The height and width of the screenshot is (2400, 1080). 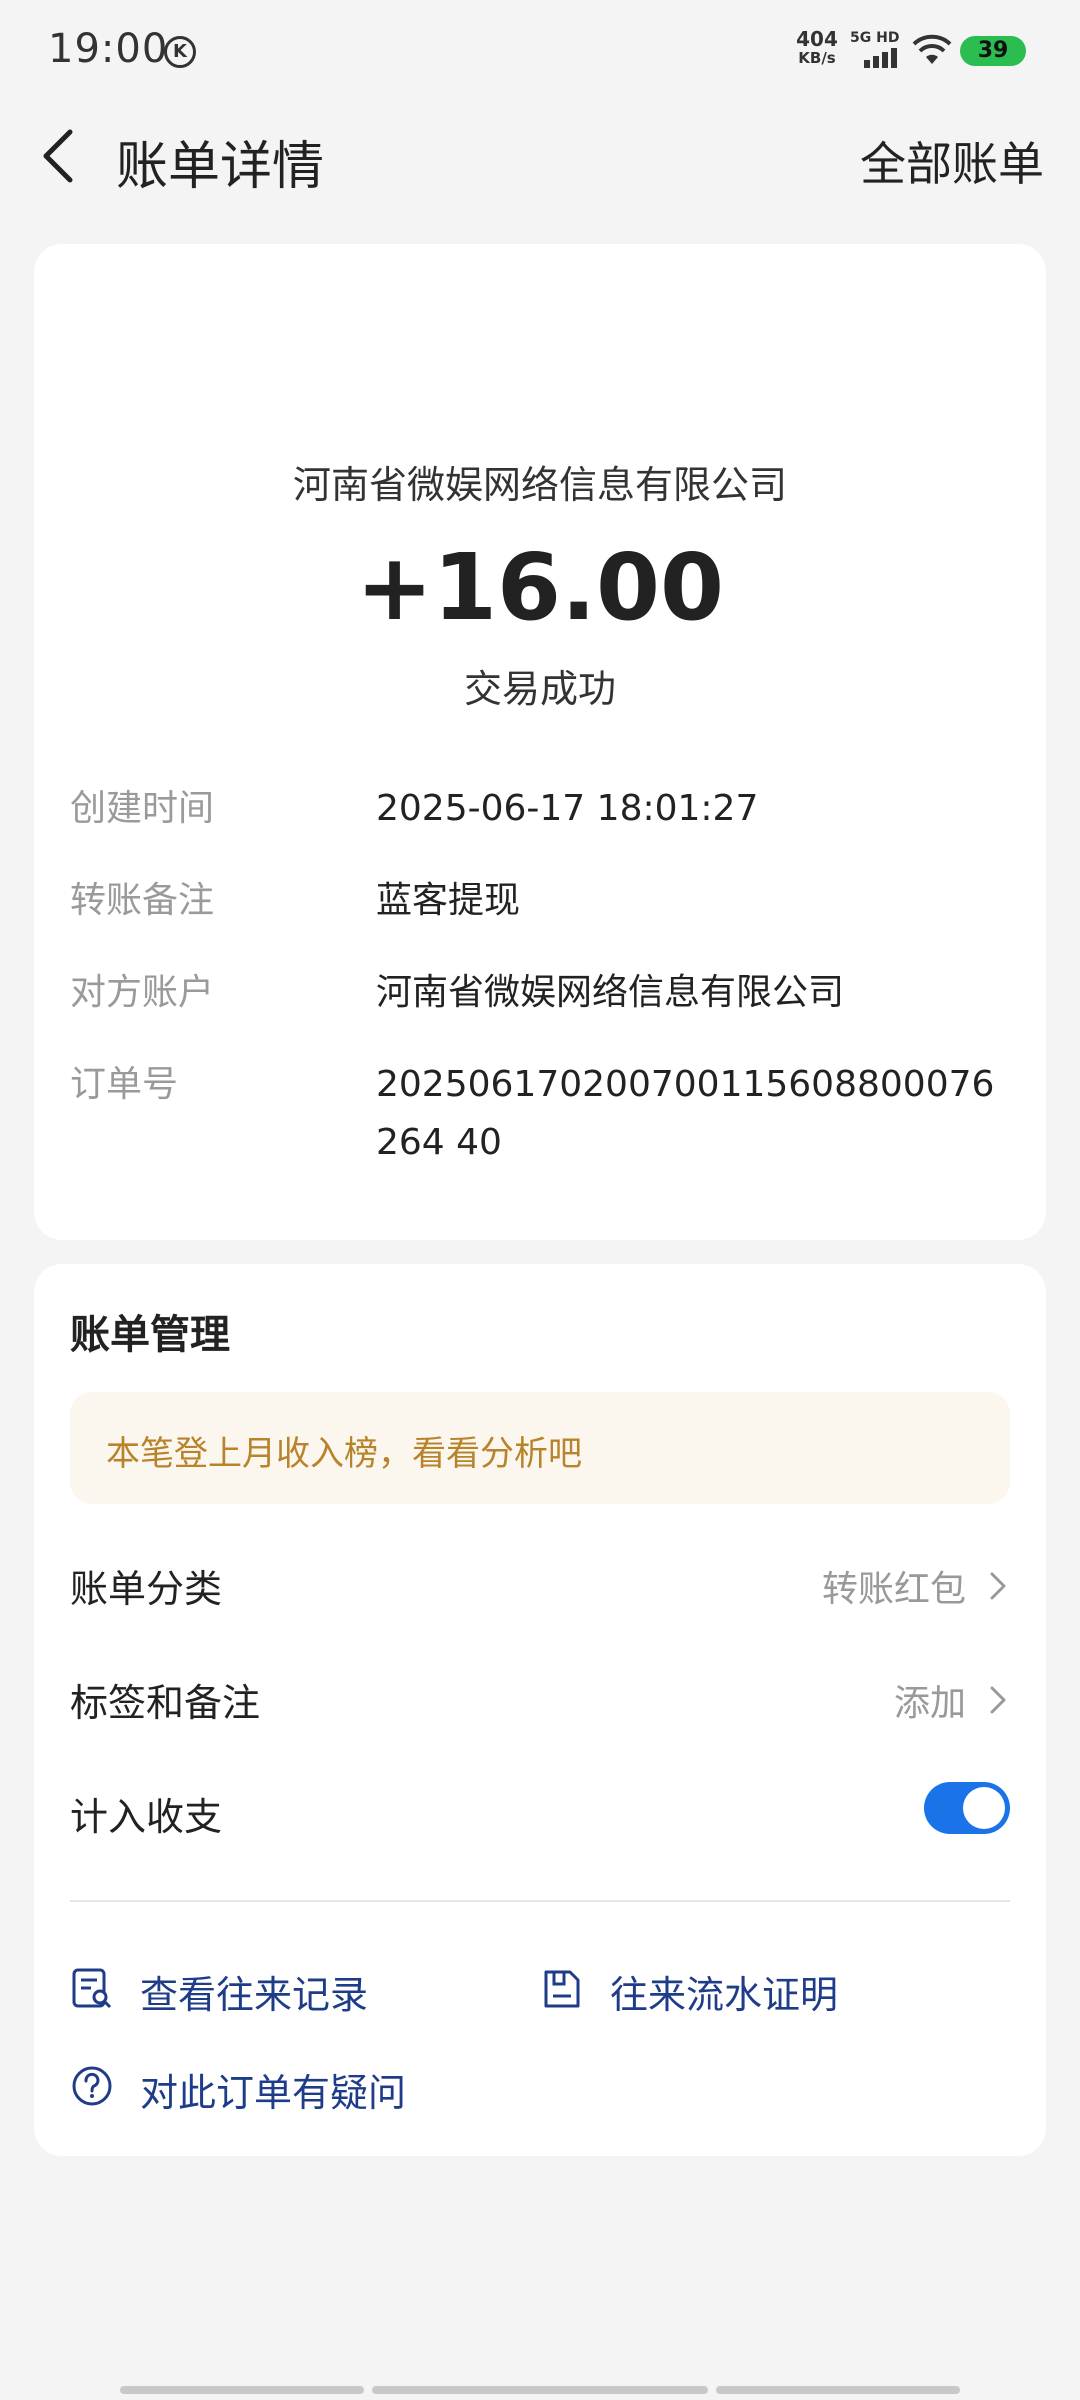 I want to click on status-bar: 19:00 K 404 KB/s 5G HD 39, so click(x=540, y=50).